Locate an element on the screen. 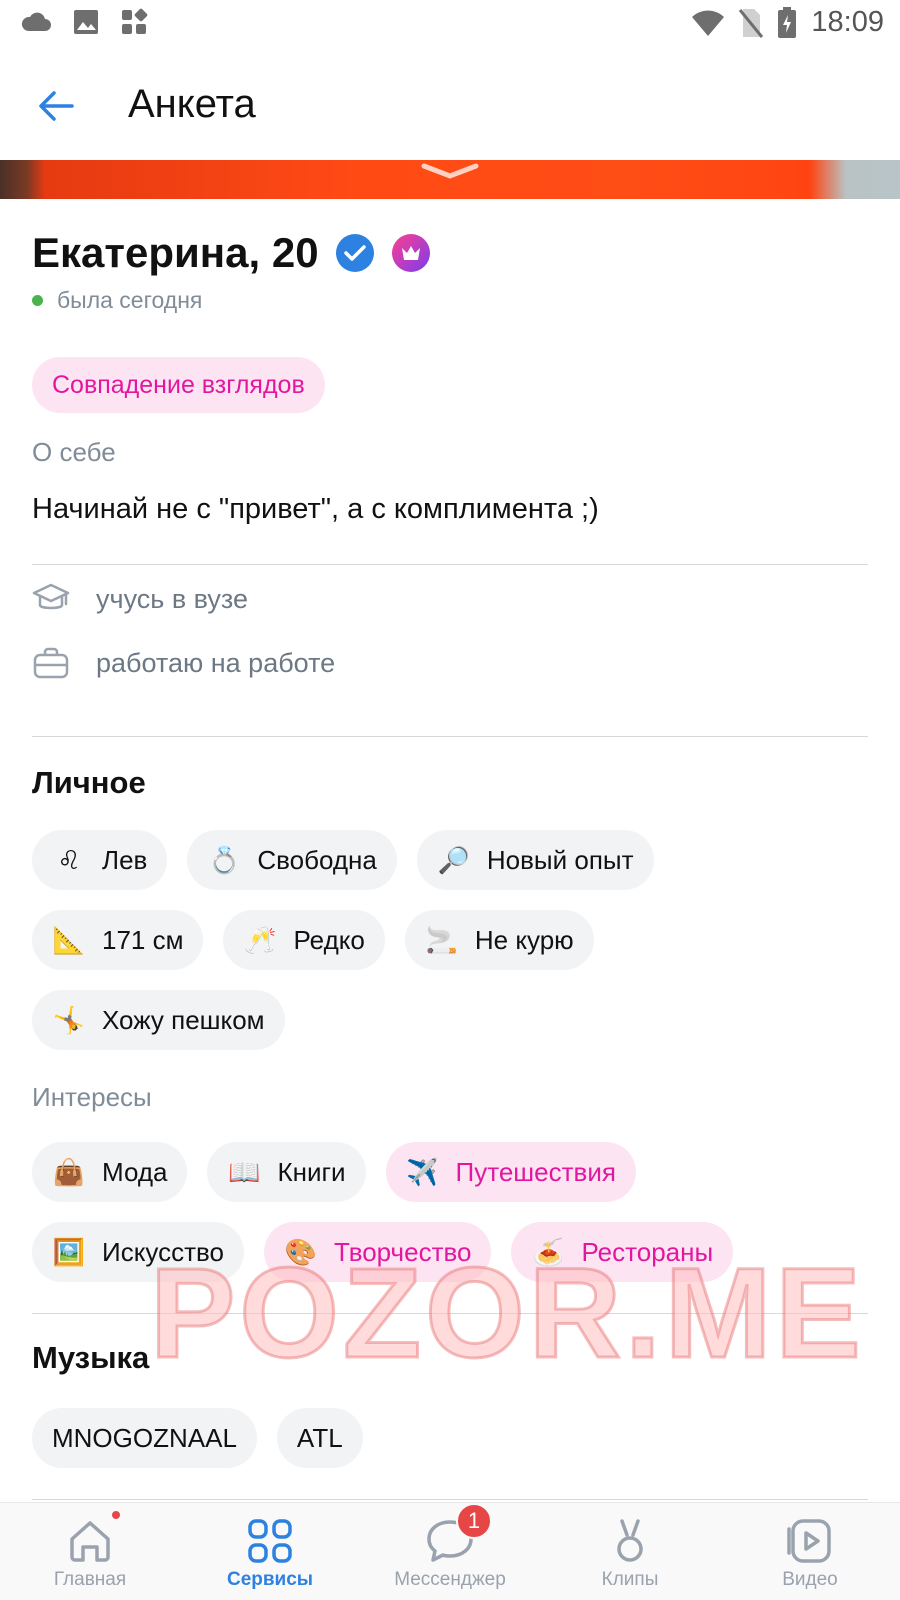 The width and height of the screenshot is (900, 1600). leo-icon: ♌ is located at coordinates (69, 859).